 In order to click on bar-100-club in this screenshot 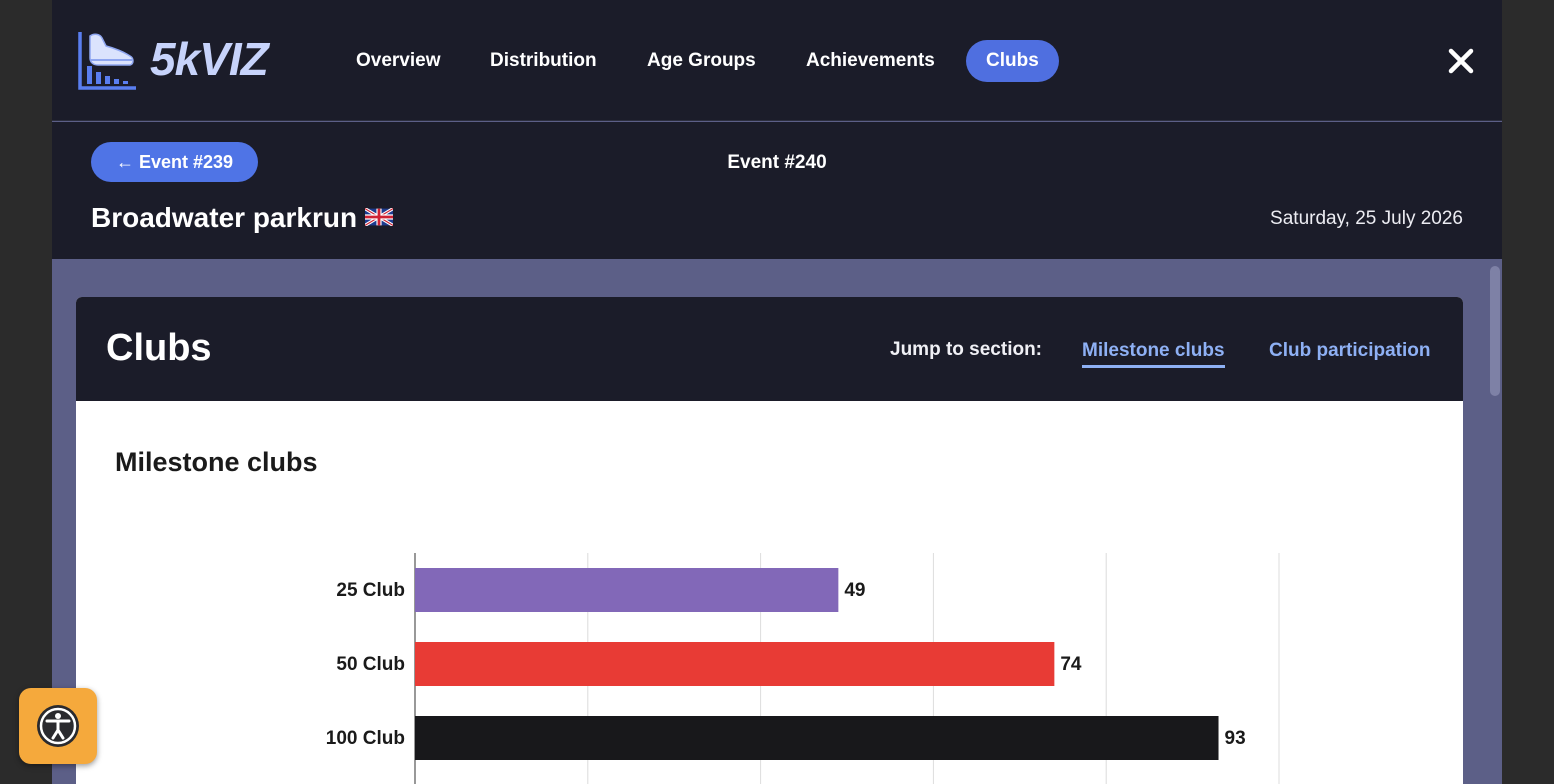, I will do `click(817, 738)`.